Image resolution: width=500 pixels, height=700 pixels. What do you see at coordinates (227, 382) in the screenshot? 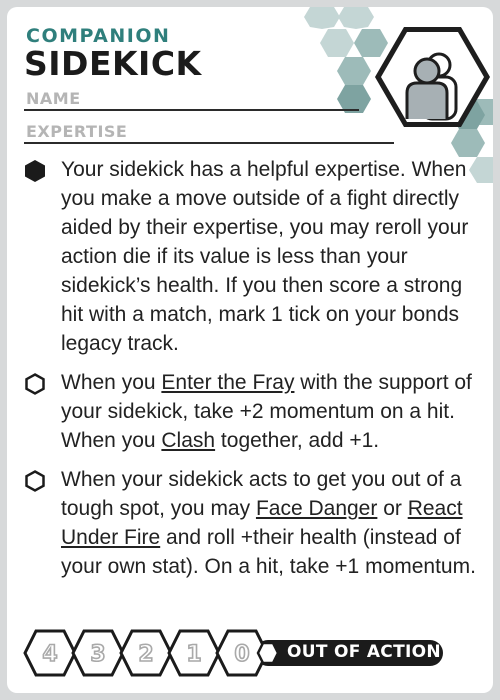
I see `move-link-enter-the-fray: Enter the Fray` at bounding box center [227, 382].